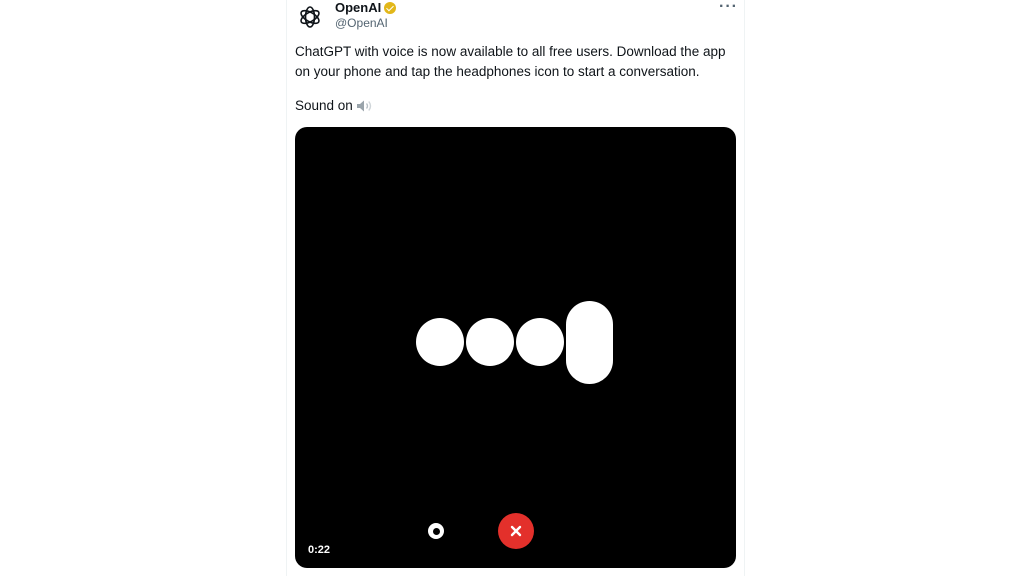 This screenshot has height=576, width=1024. I want to click on verified-badge-icon, so click(390, 7).